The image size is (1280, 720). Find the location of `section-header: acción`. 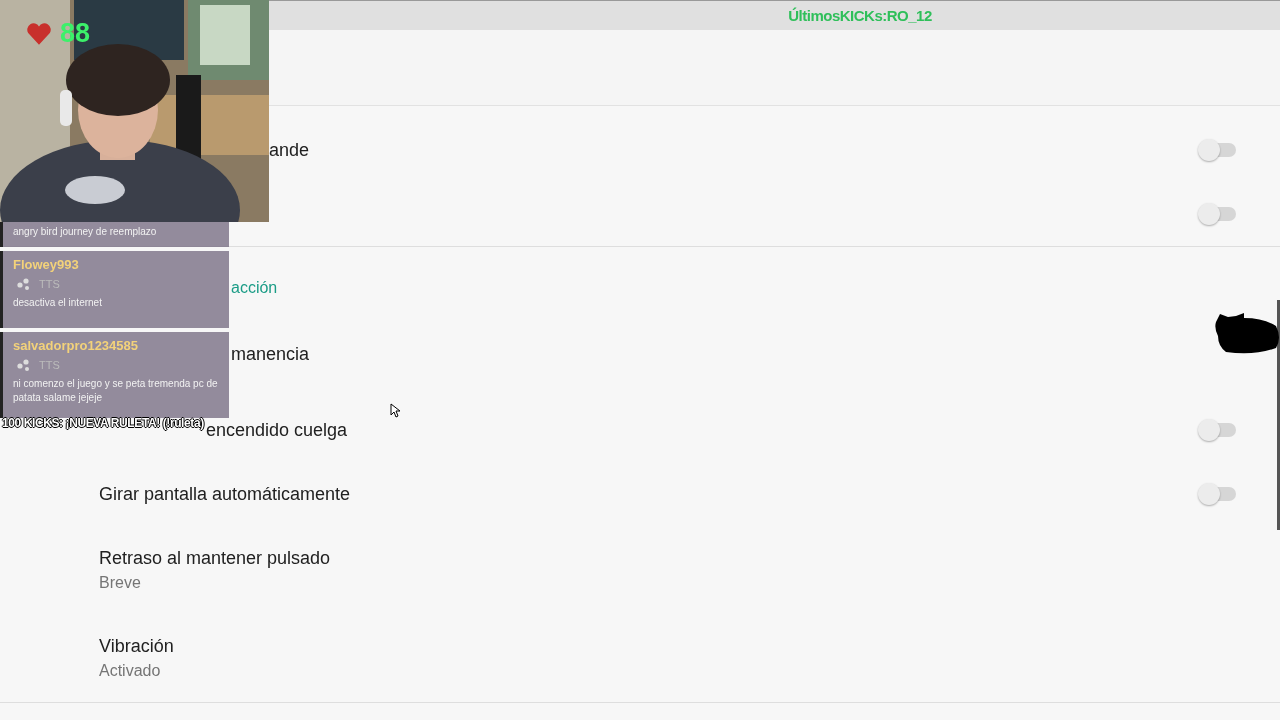

section-header: acción is located at coordinates (254, 288).